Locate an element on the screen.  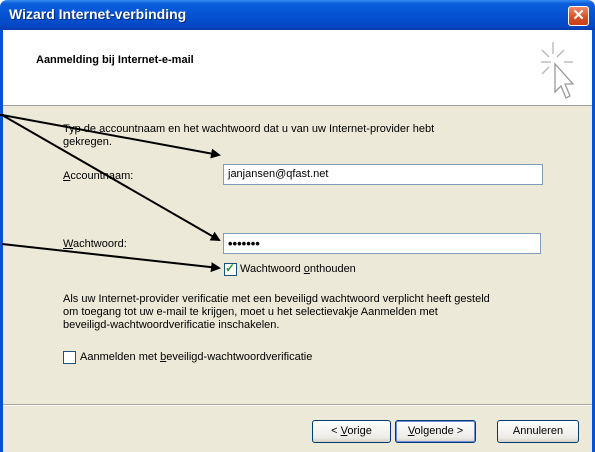
arrow-to-password is located at coordinates (111, 177).